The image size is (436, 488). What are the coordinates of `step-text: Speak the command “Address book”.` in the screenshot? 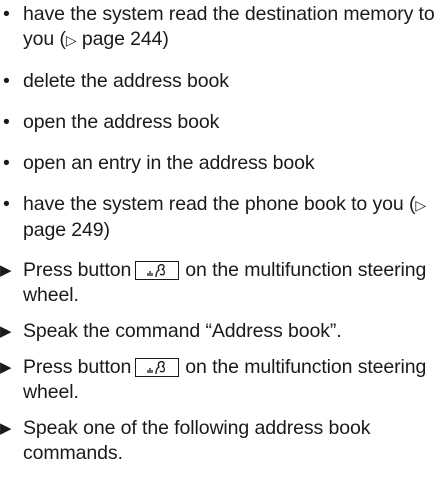 It's located at (182, 331).